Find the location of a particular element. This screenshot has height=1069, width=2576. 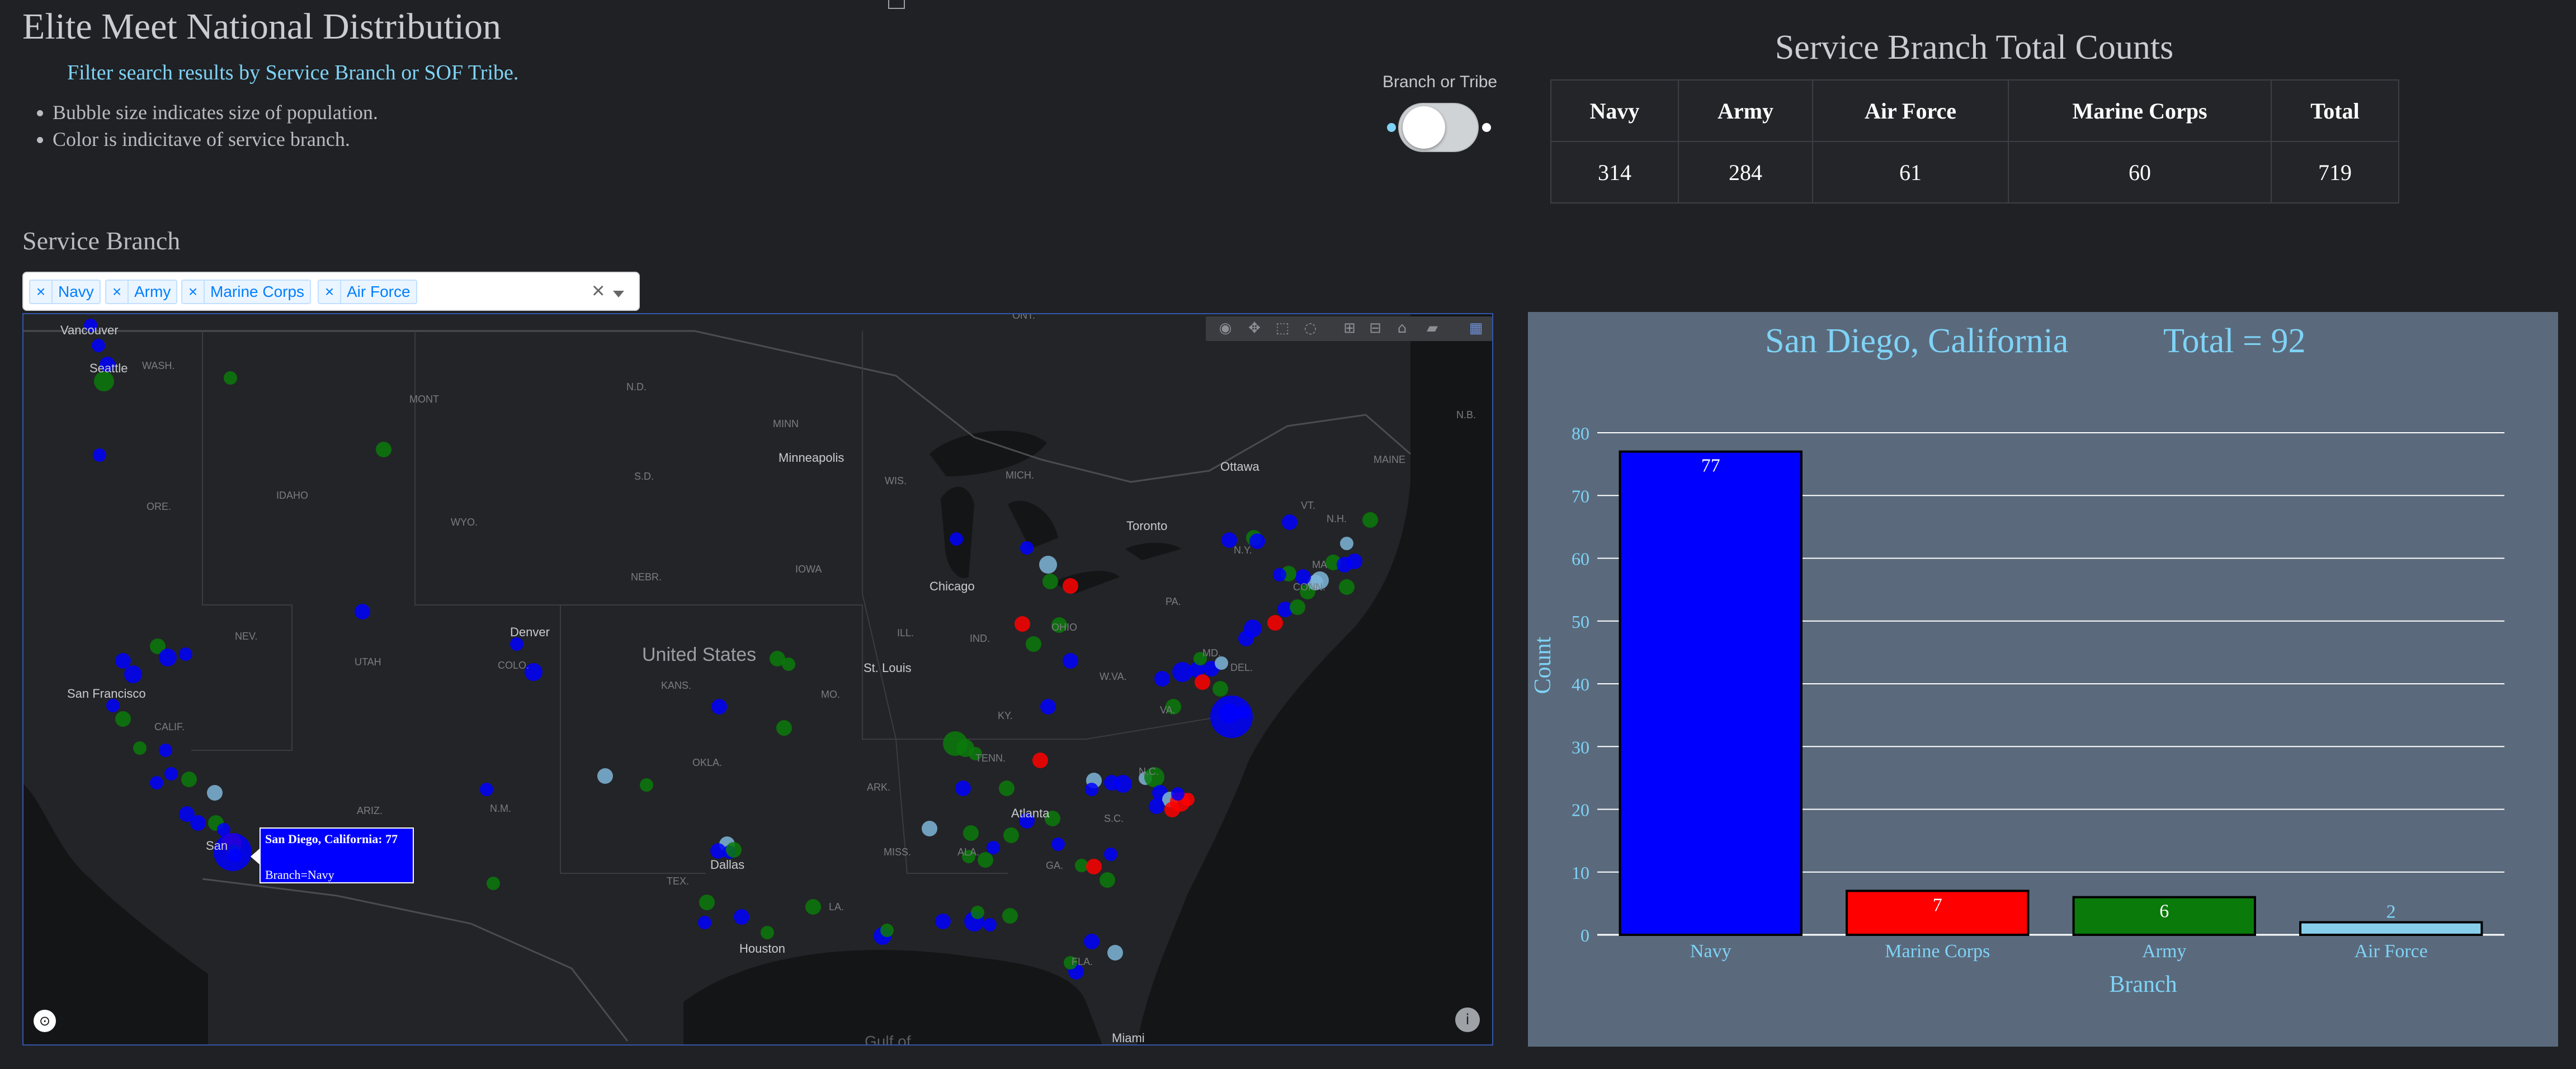

box-select-icon: ⬚ is located at coordinates (1282, 328).